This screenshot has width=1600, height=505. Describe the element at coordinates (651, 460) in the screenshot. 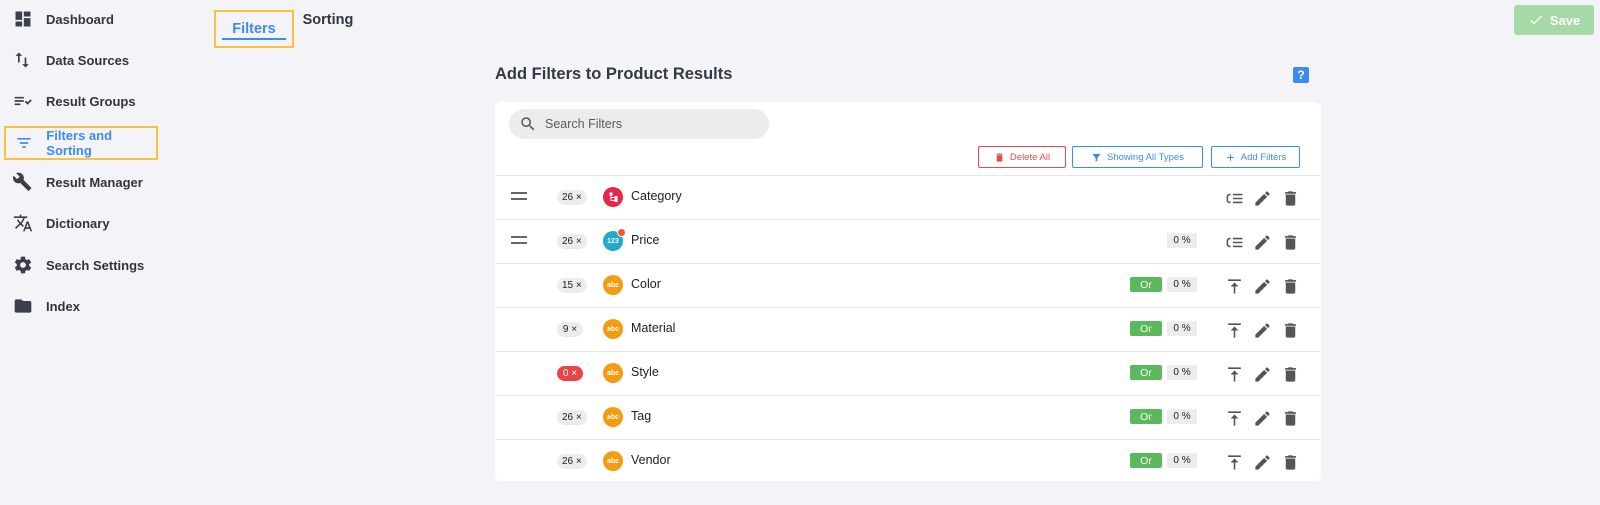

I see `filter-name: Vendor` at that location.